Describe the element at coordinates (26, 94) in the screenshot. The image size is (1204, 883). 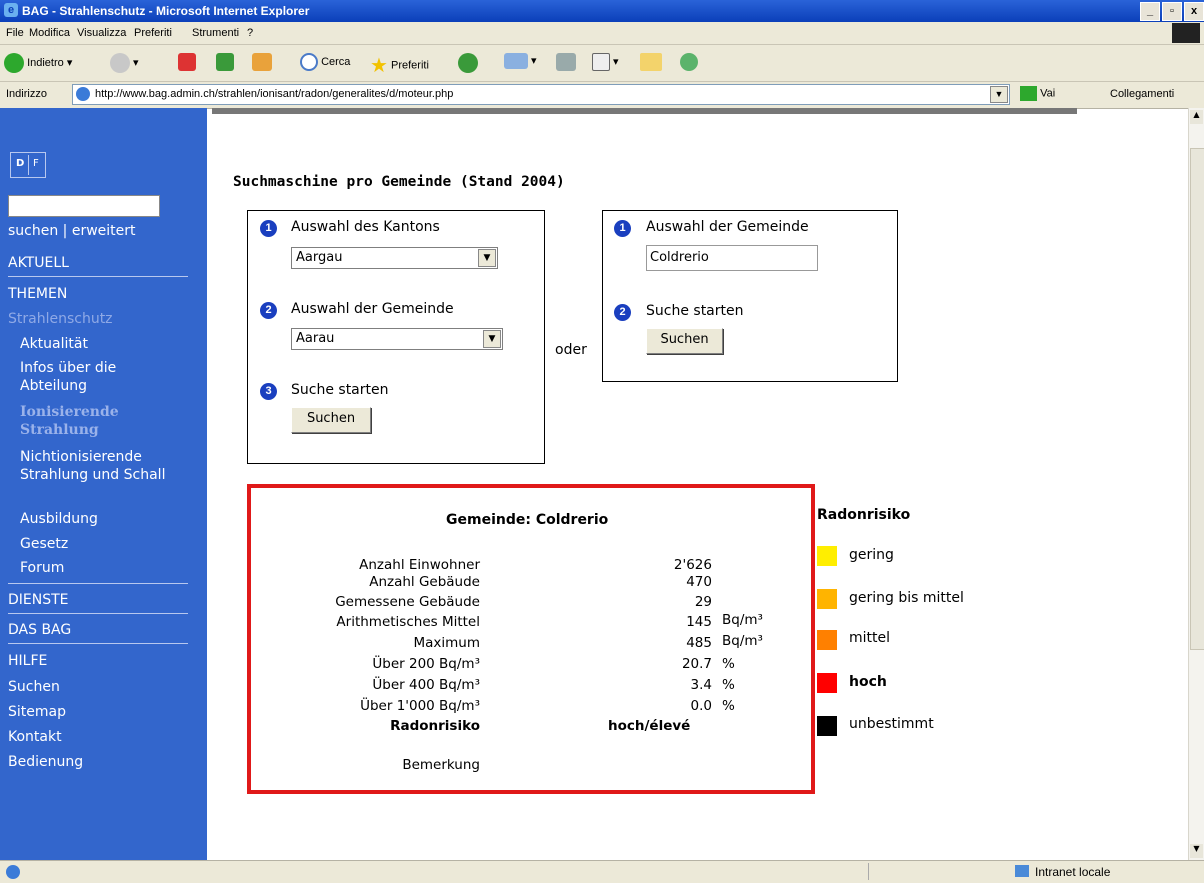
I see `address-label: Indirizzo` at that location.